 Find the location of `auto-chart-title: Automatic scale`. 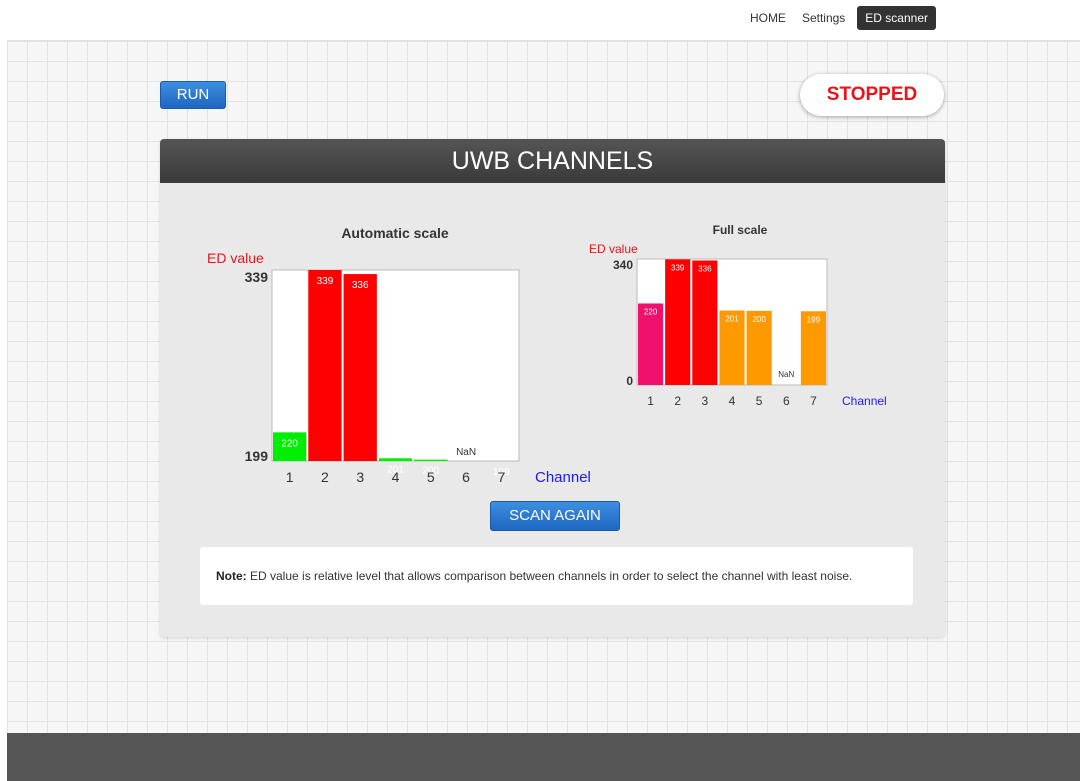

auto-chart-title: Automatic scale is located at coordinates (395, 233).